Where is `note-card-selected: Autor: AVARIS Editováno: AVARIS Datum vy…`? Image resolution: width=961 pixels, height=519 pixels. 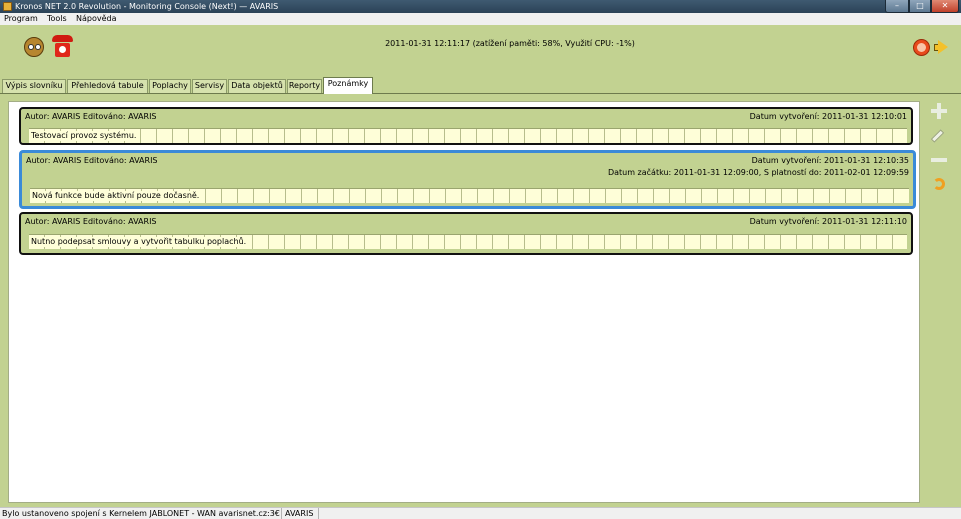
note-card-selected: Autor: AVARIS Editováno: AVARIS Datum vy… is located at coordinates (467, 179).